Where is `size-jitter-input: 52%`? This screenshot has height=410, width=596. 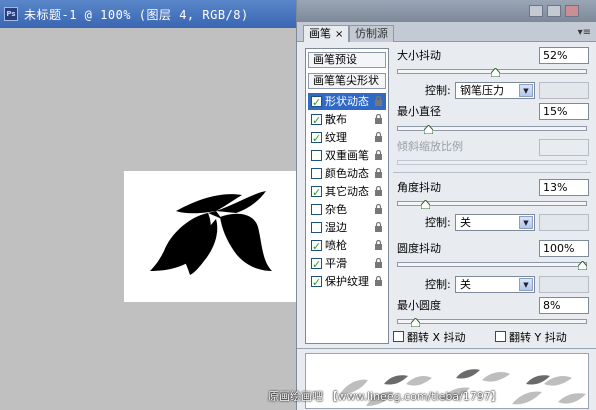 size-jitter-input: 52% is located at coordinates (564, 55).